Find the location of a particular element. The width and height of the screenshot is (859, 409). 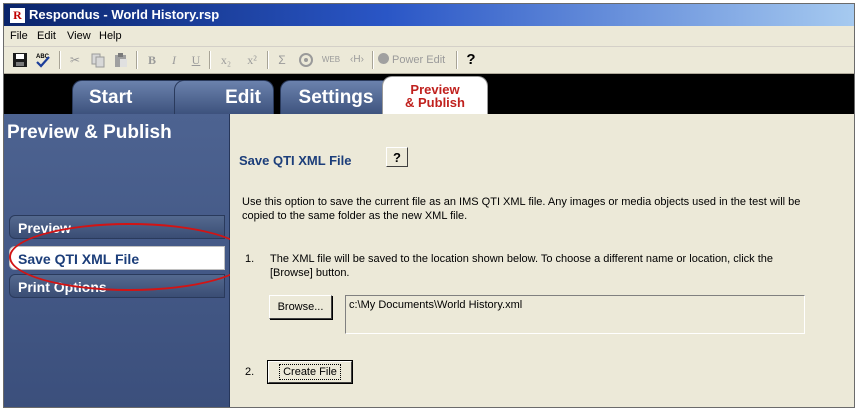

sidebar-title: Preview & Publish is located at coordinates (89, 132).